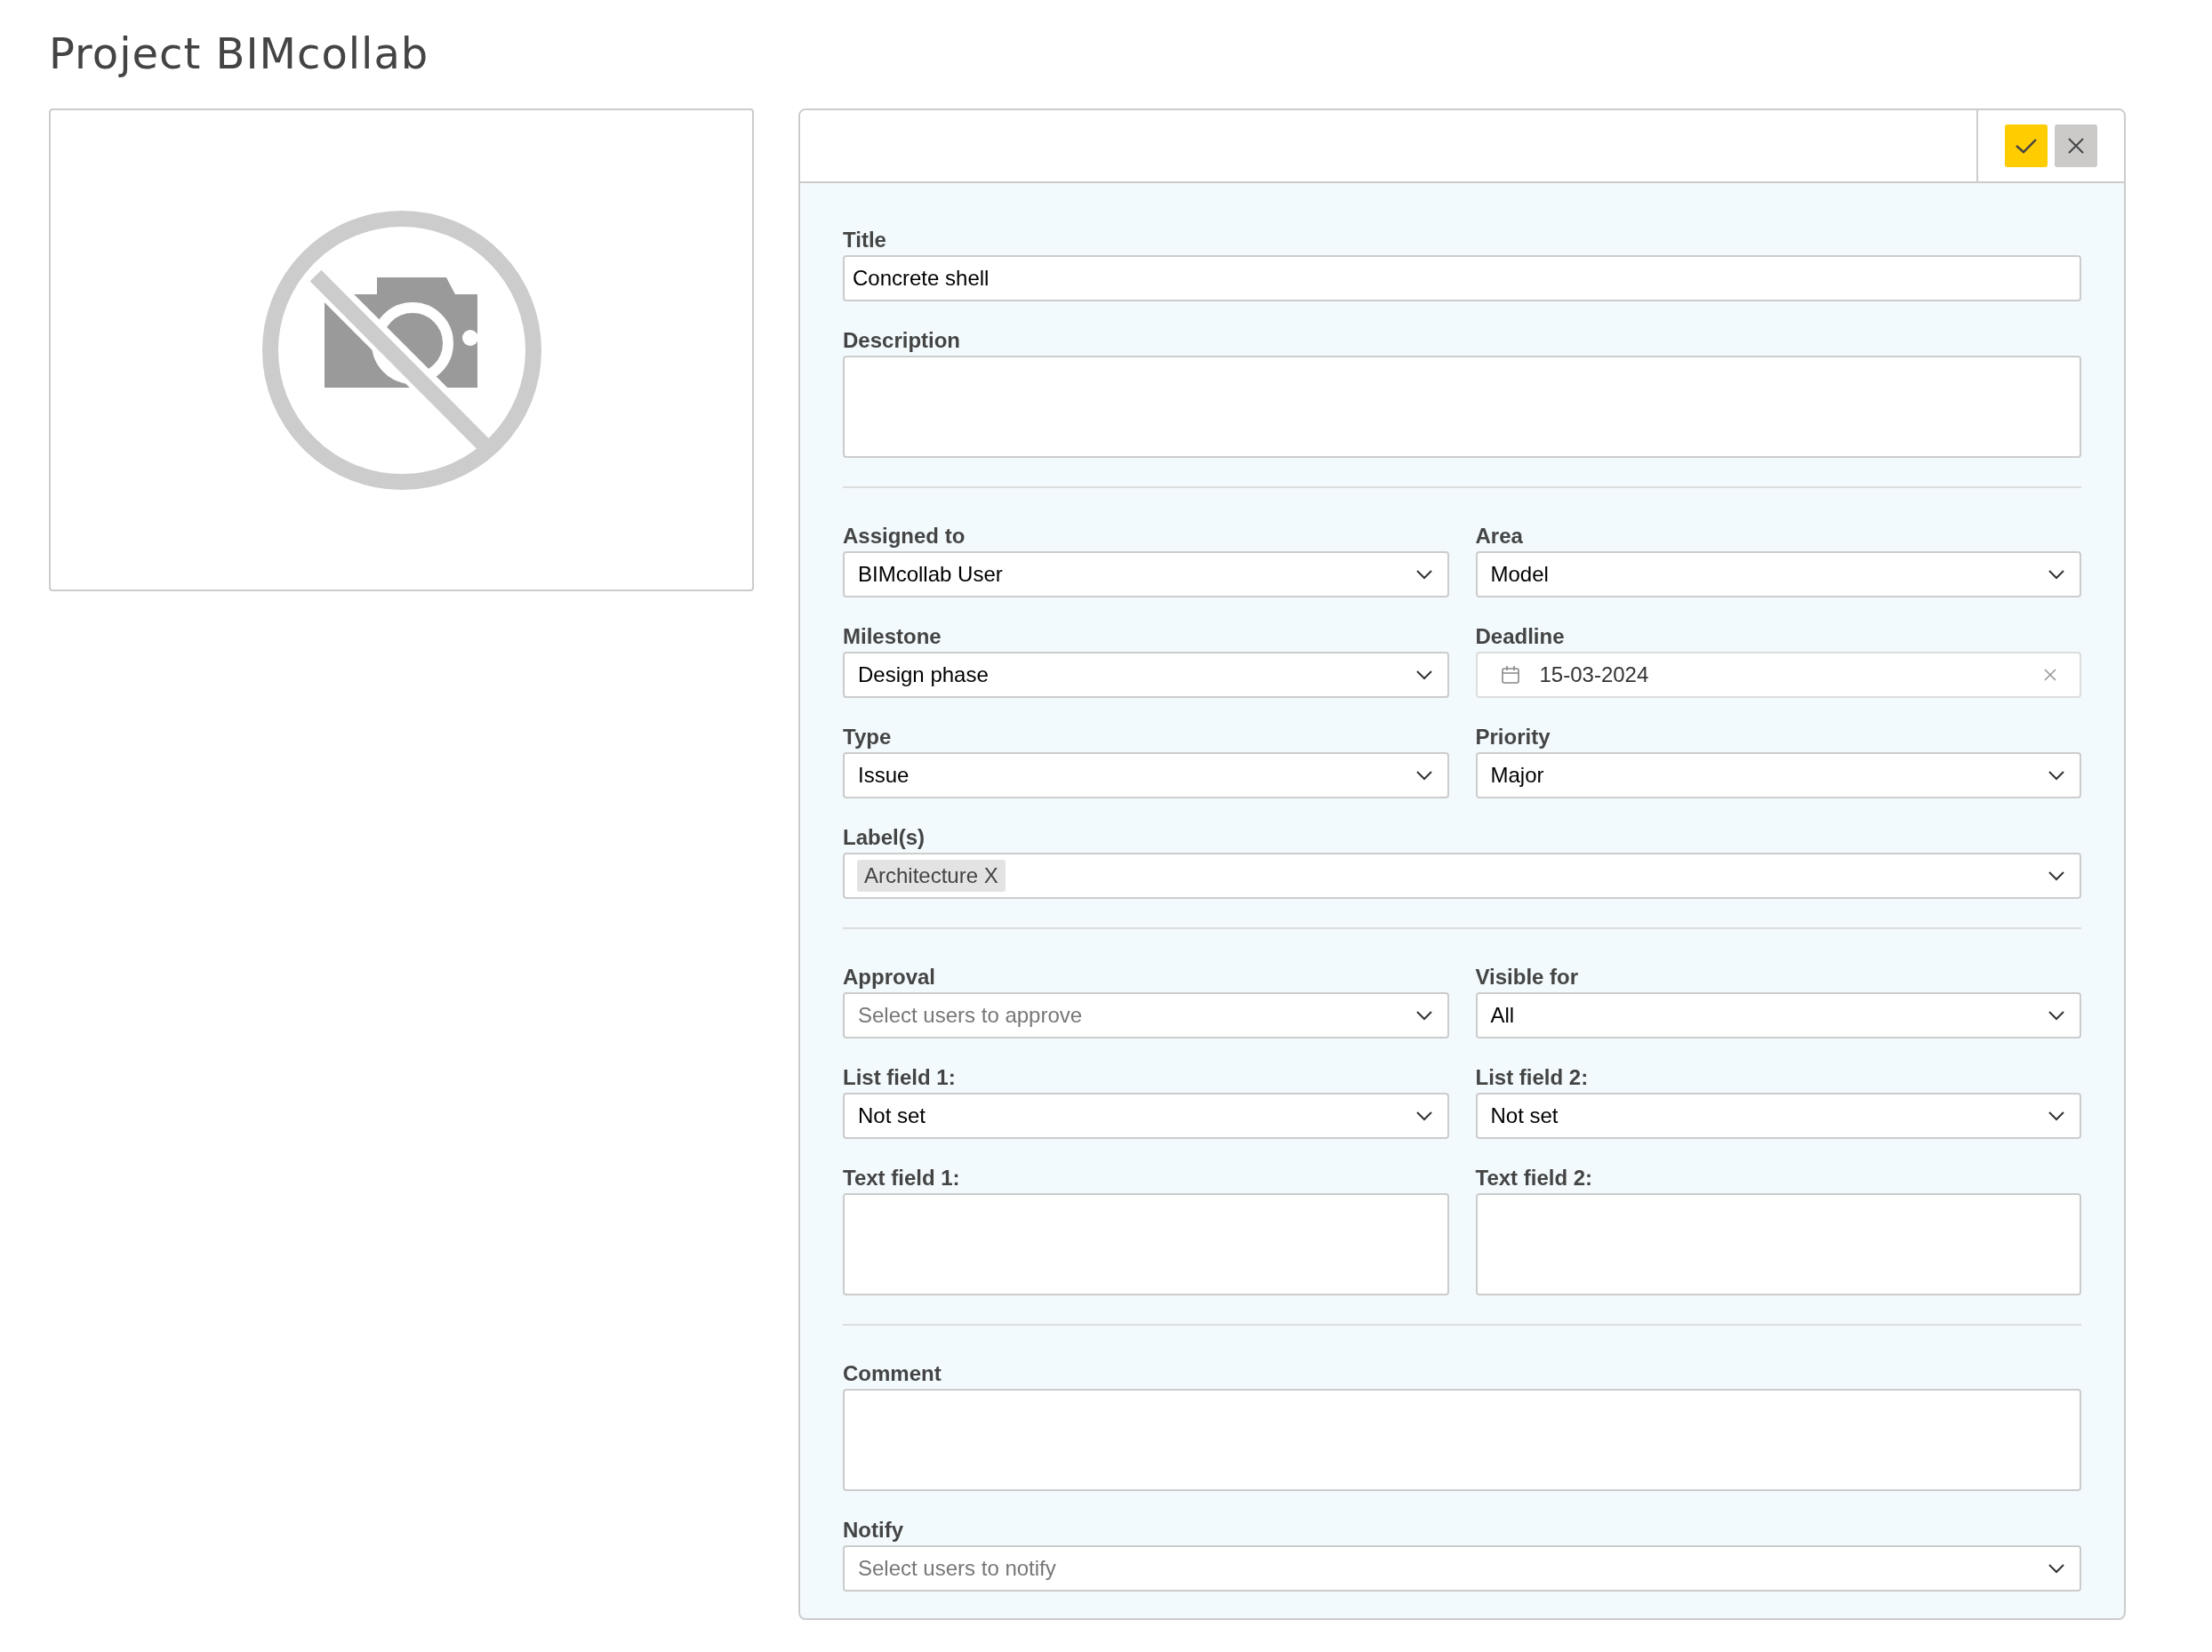 The height and width of the screenshot is (1652, 2212). Describe the element at coordinates (239, 54) in the screenshot. I see `page-title: Project BIMcollab` at that location.